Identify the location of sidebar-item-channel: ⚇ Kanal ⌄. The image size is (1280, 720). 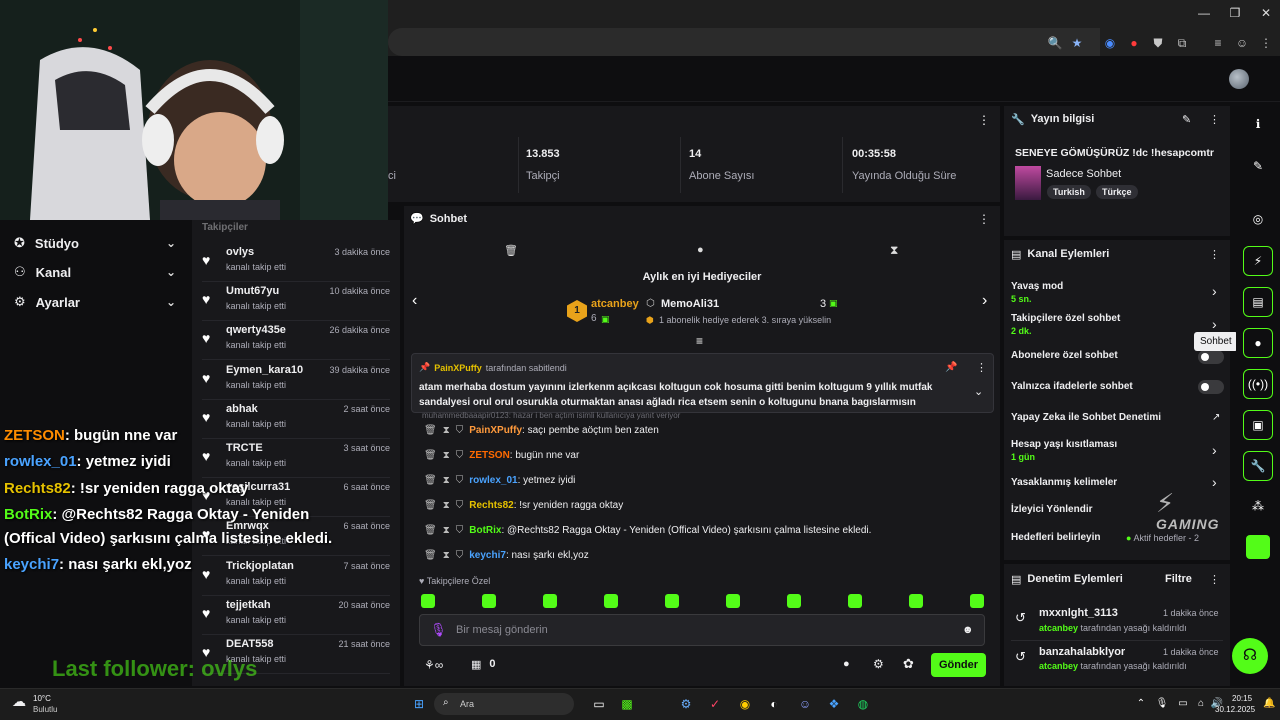
(95, 272).